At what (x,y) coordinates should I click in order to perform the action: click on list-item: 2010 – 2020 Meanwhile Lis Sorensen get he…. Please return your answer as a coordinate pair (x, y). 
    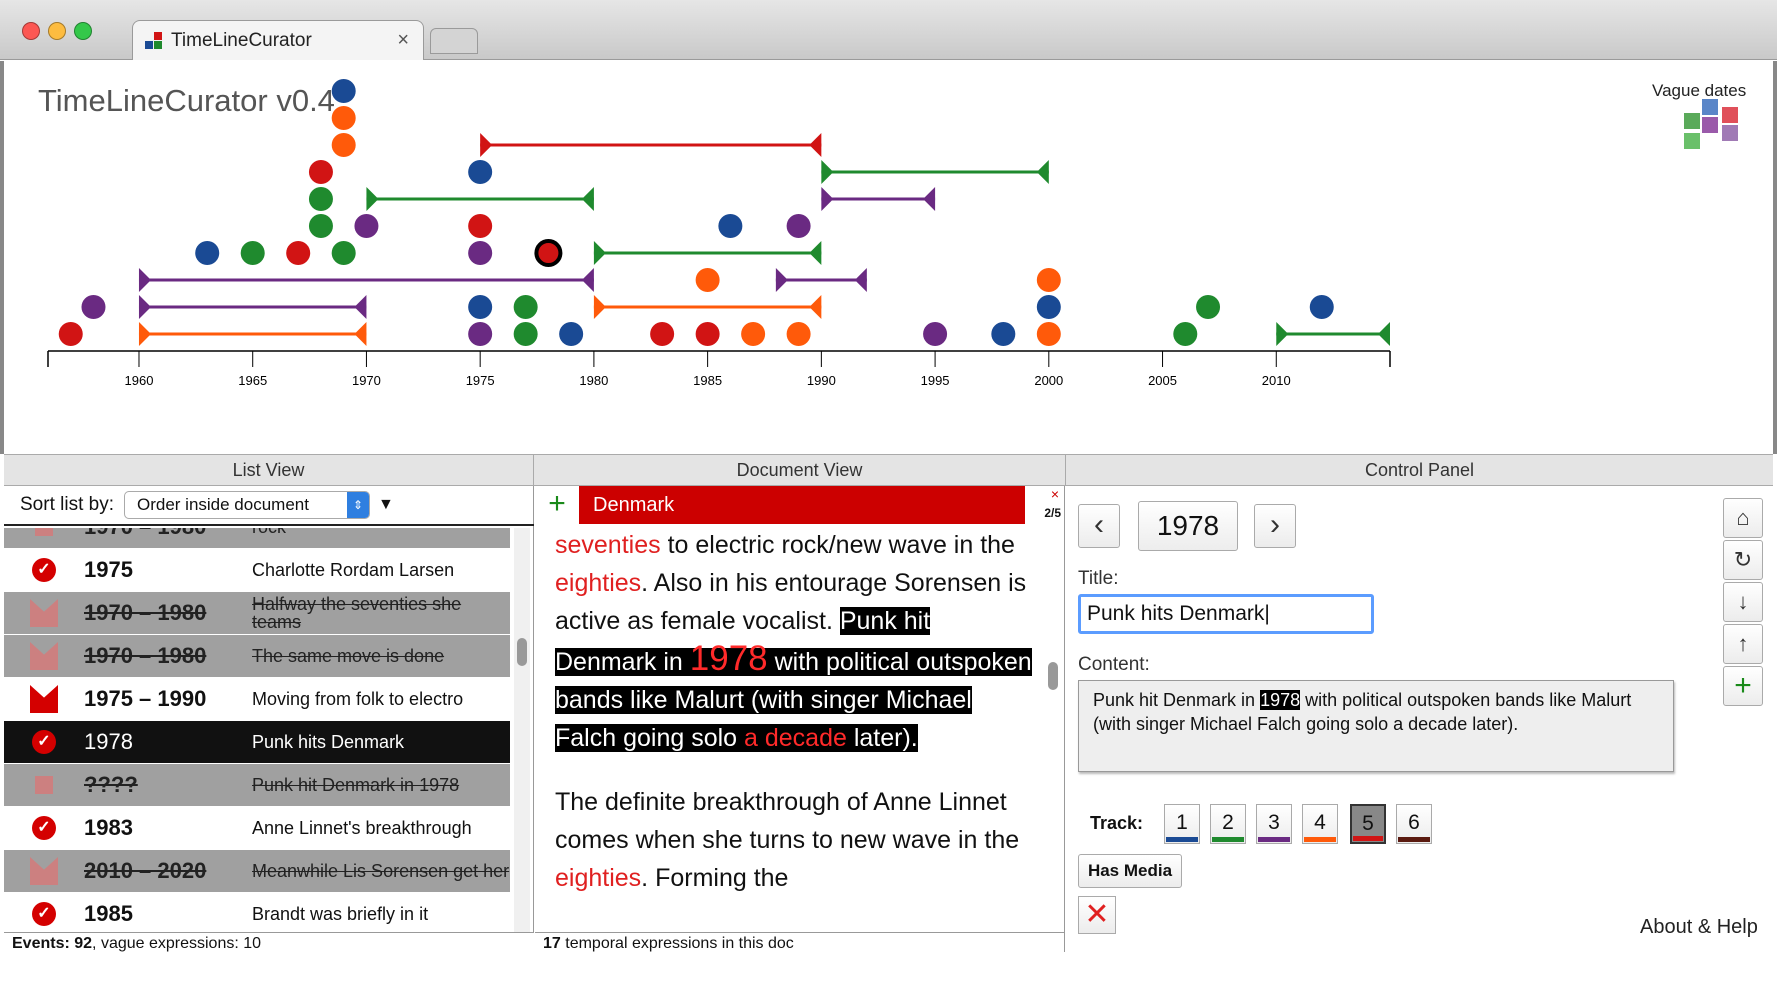
    Looking at the image, I should click on (257, 871).